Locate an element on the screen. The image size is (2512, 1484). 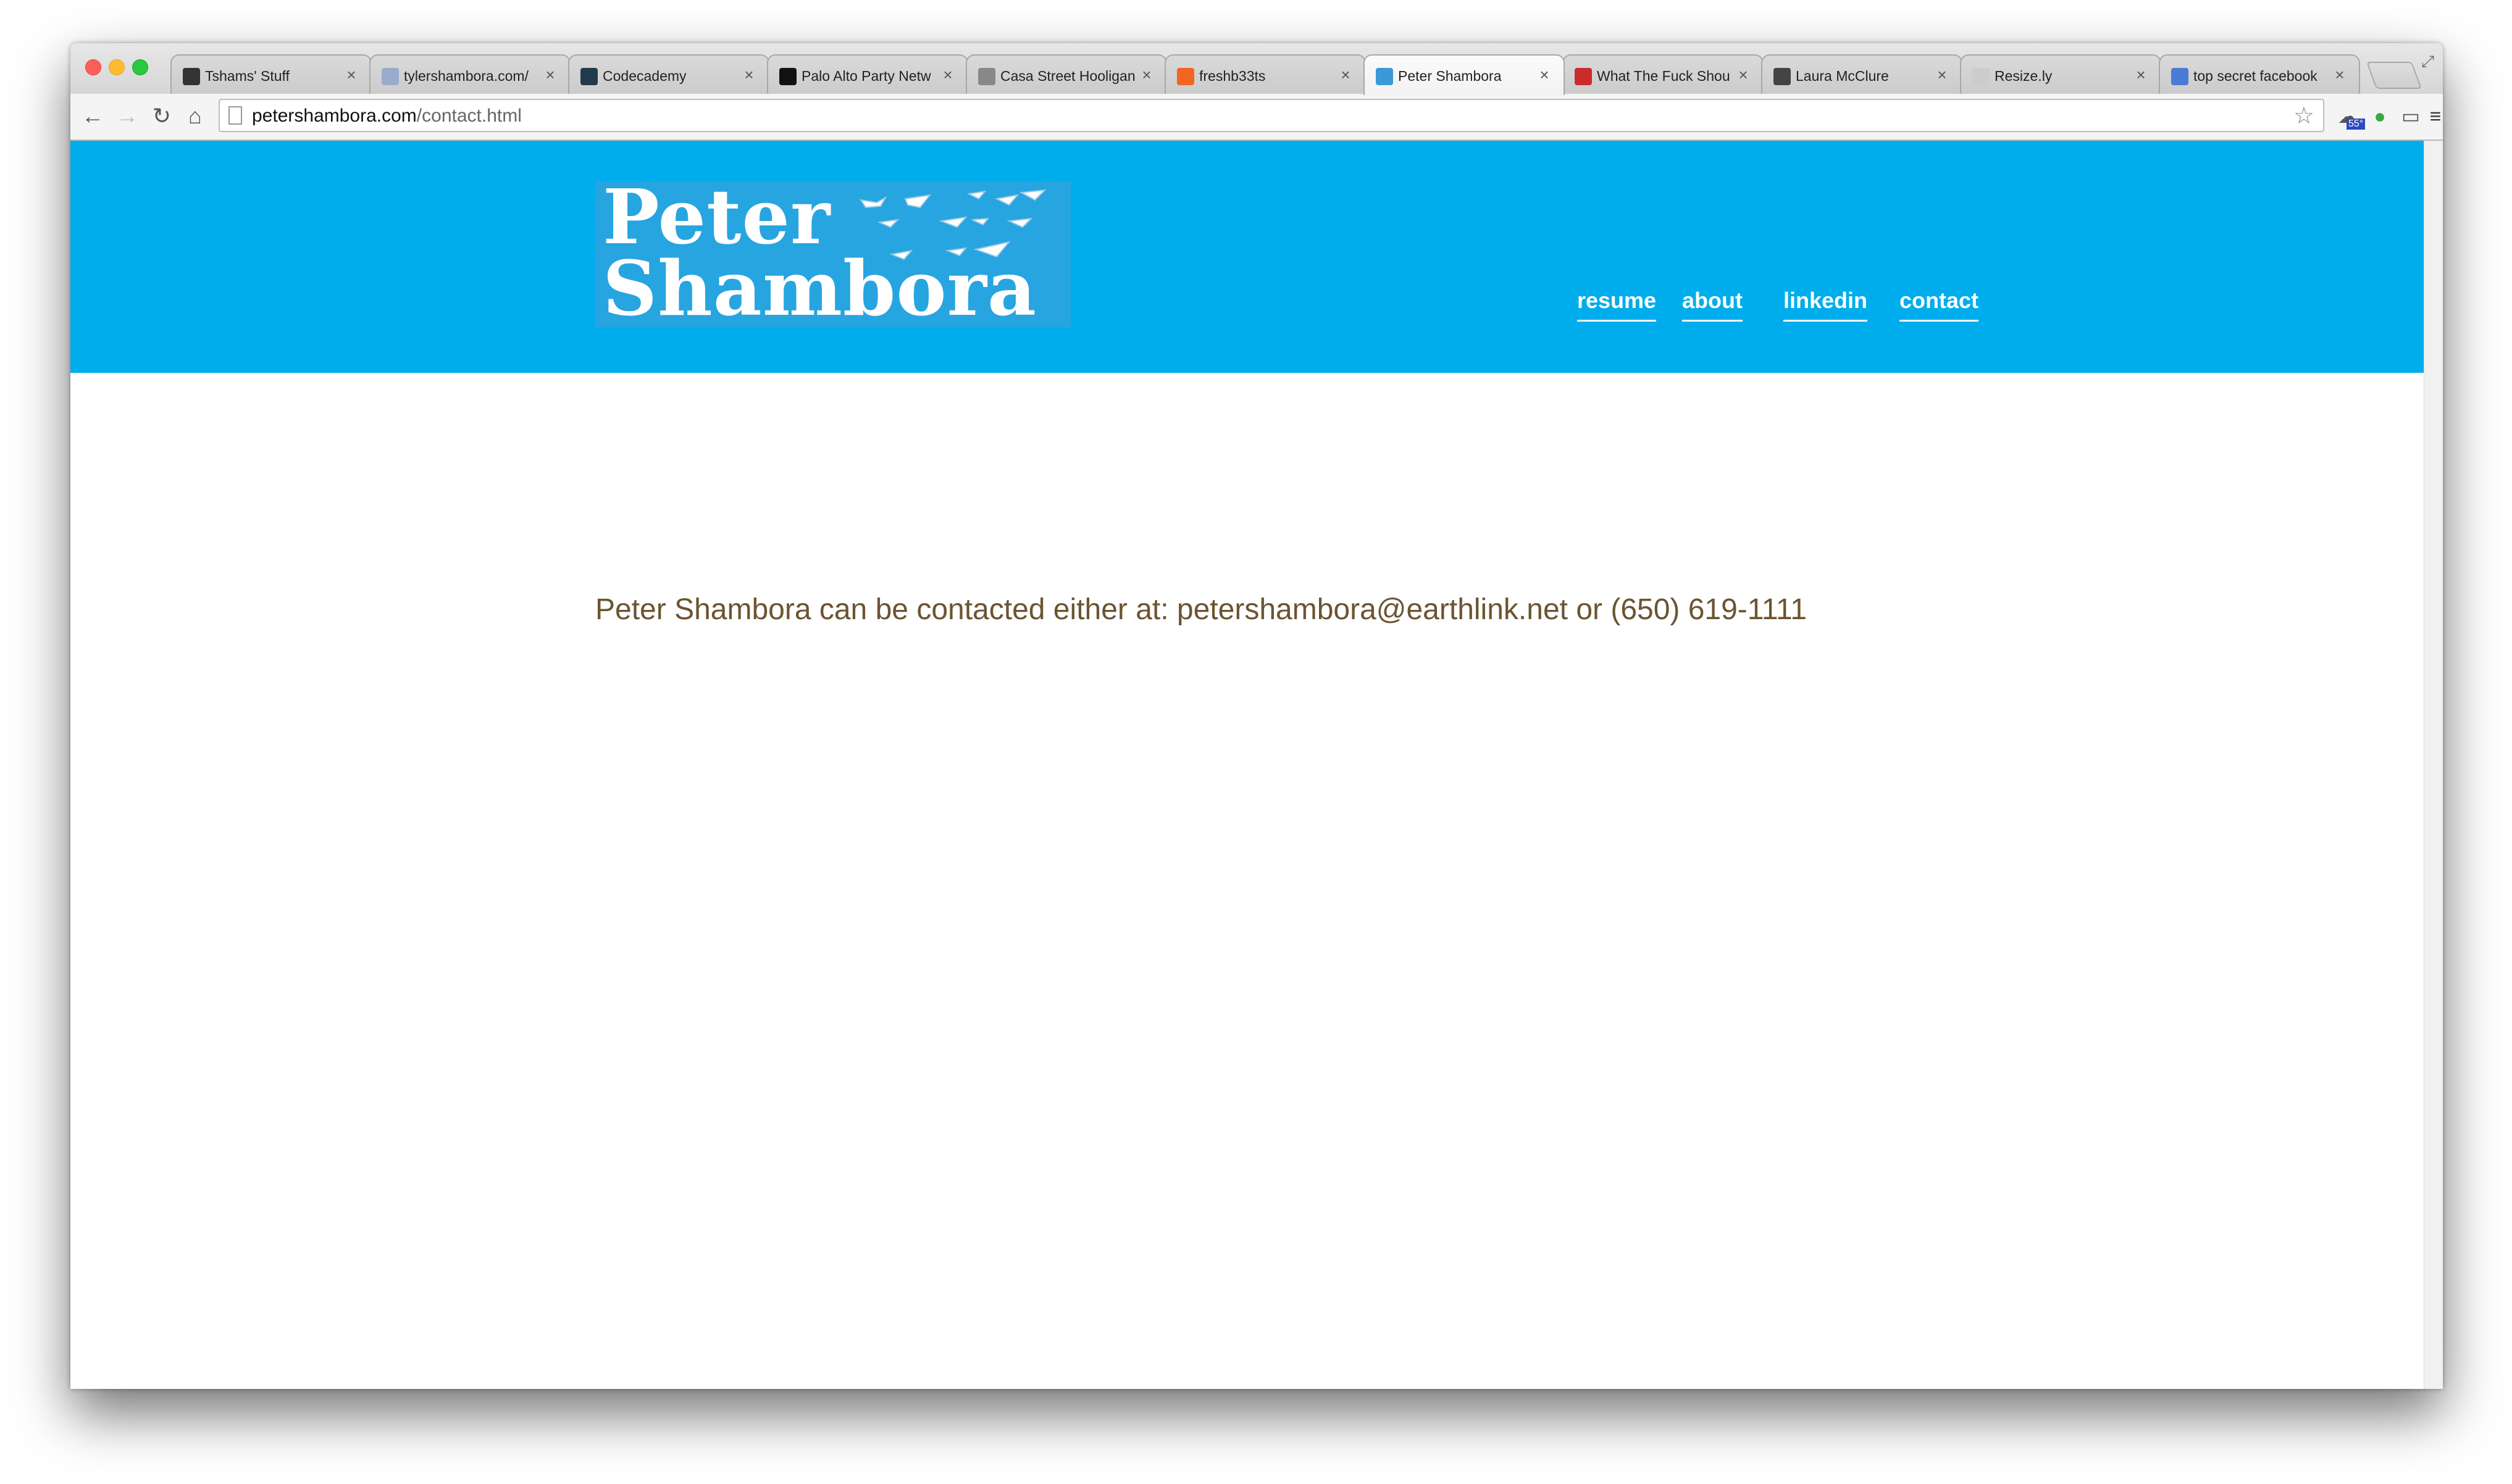
browser-tab: tylershambora.com/ × is located at coordinates (470, 74).